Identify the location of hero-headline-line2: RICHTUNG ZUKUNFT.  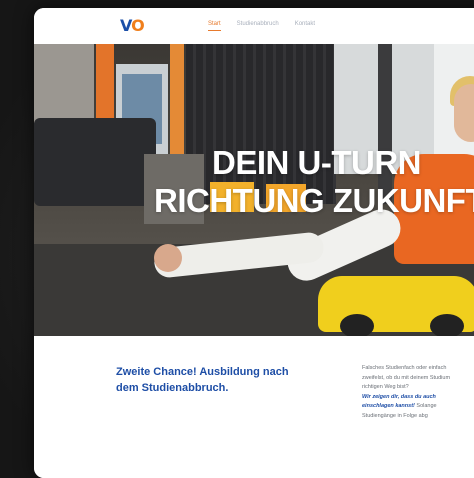
(314, 200).